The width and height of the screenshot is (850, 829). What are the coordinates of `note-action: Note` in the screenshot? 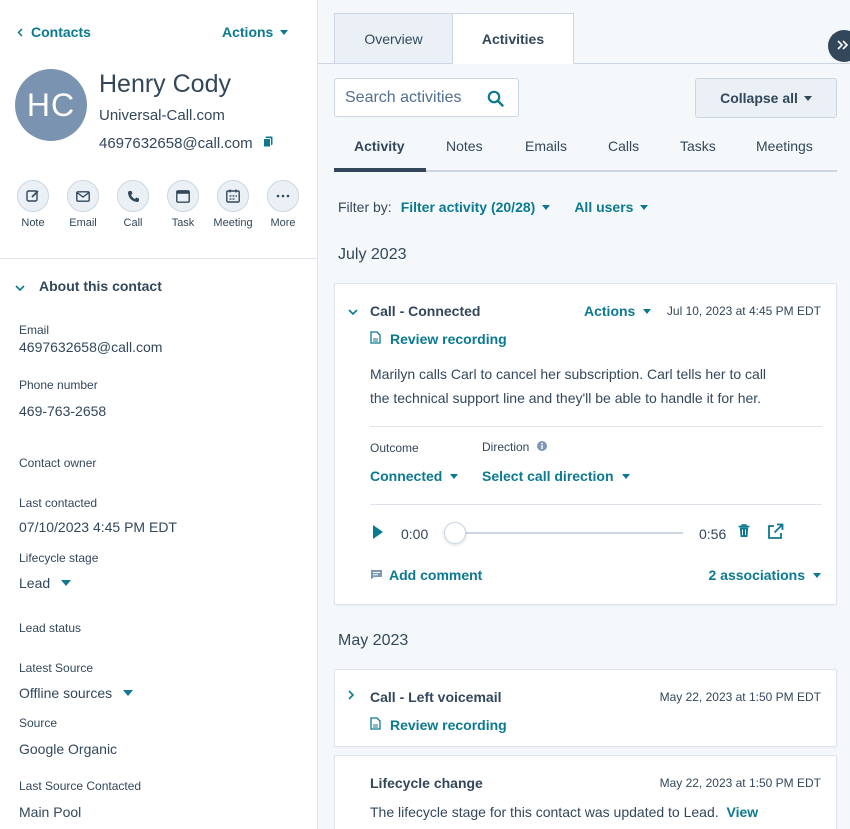 It's located at (33, 204).